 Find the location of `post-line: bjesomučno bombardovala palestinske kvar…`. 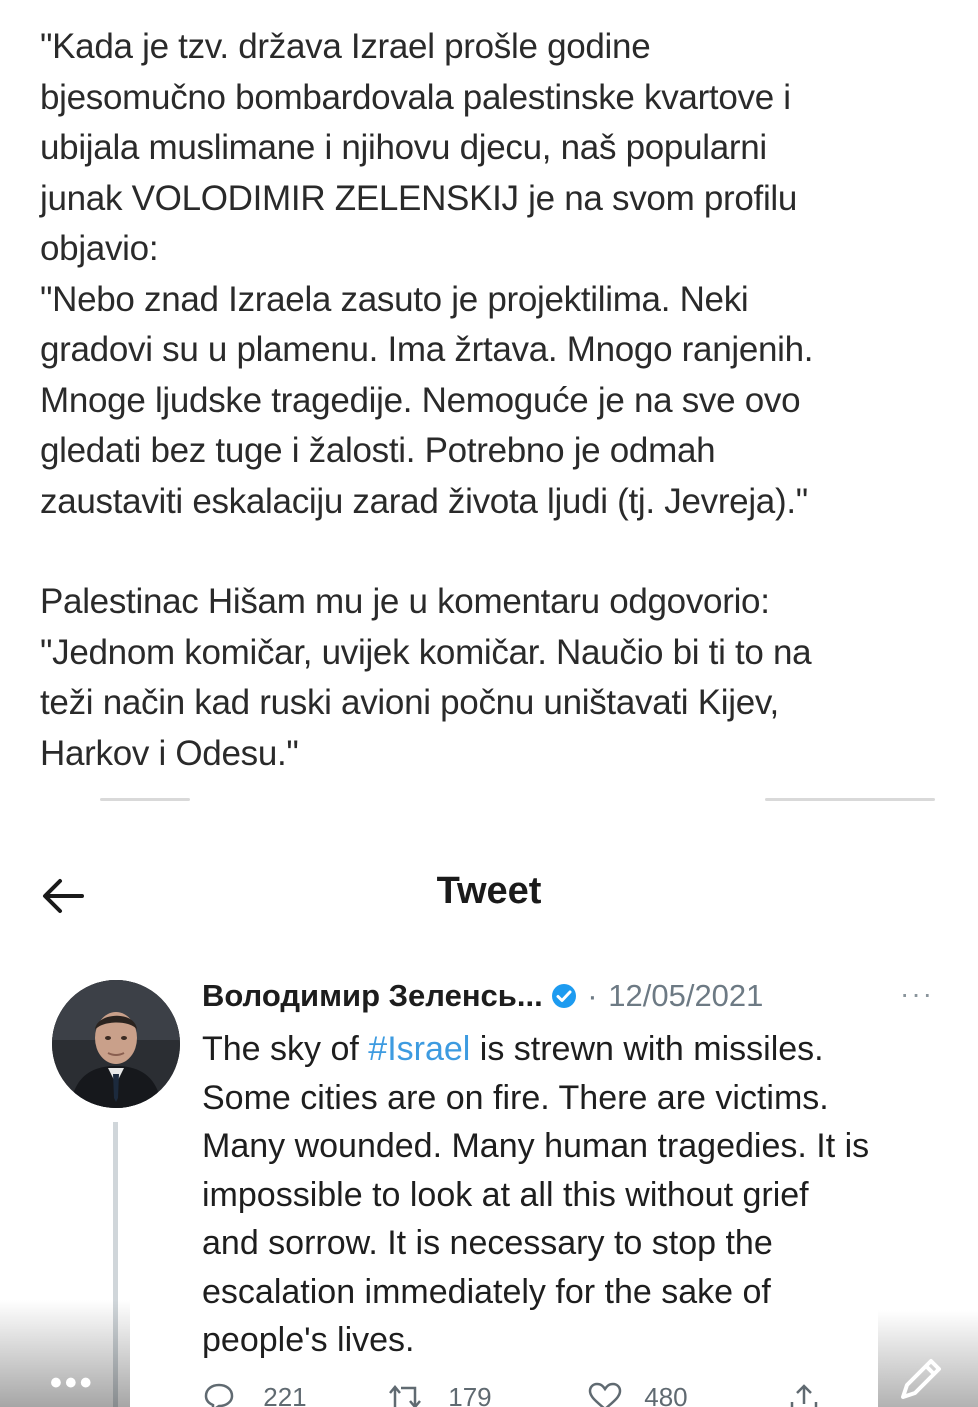

post-line: bjesomučno bombardovala palestinske kvar… is located at coordinates (415, 97).